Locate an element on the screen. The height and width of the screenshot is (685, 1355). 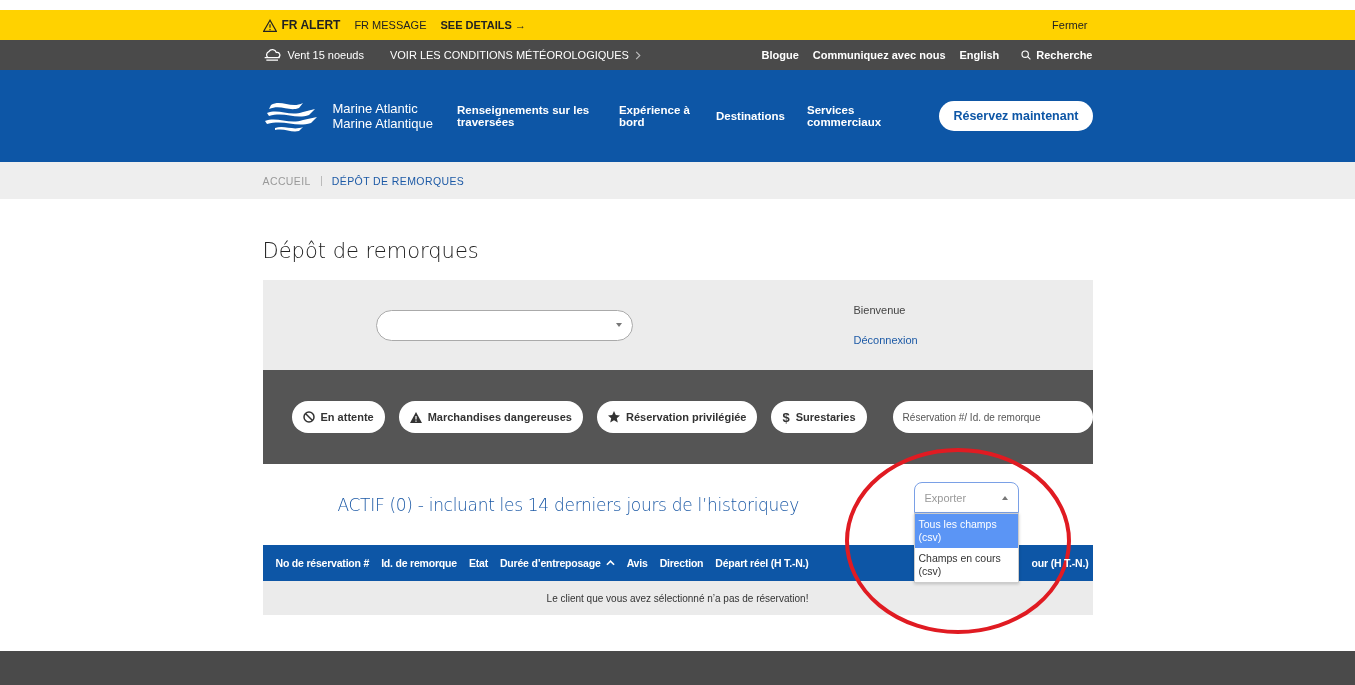
weather-conditions-link: VOIR LES CONDITIONS MÉTÉOROLOGIQUES is located at coordinates (515, 55).